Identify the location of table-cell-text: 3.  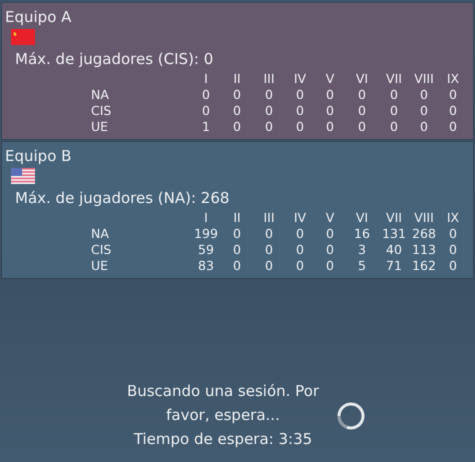
(362, 250).